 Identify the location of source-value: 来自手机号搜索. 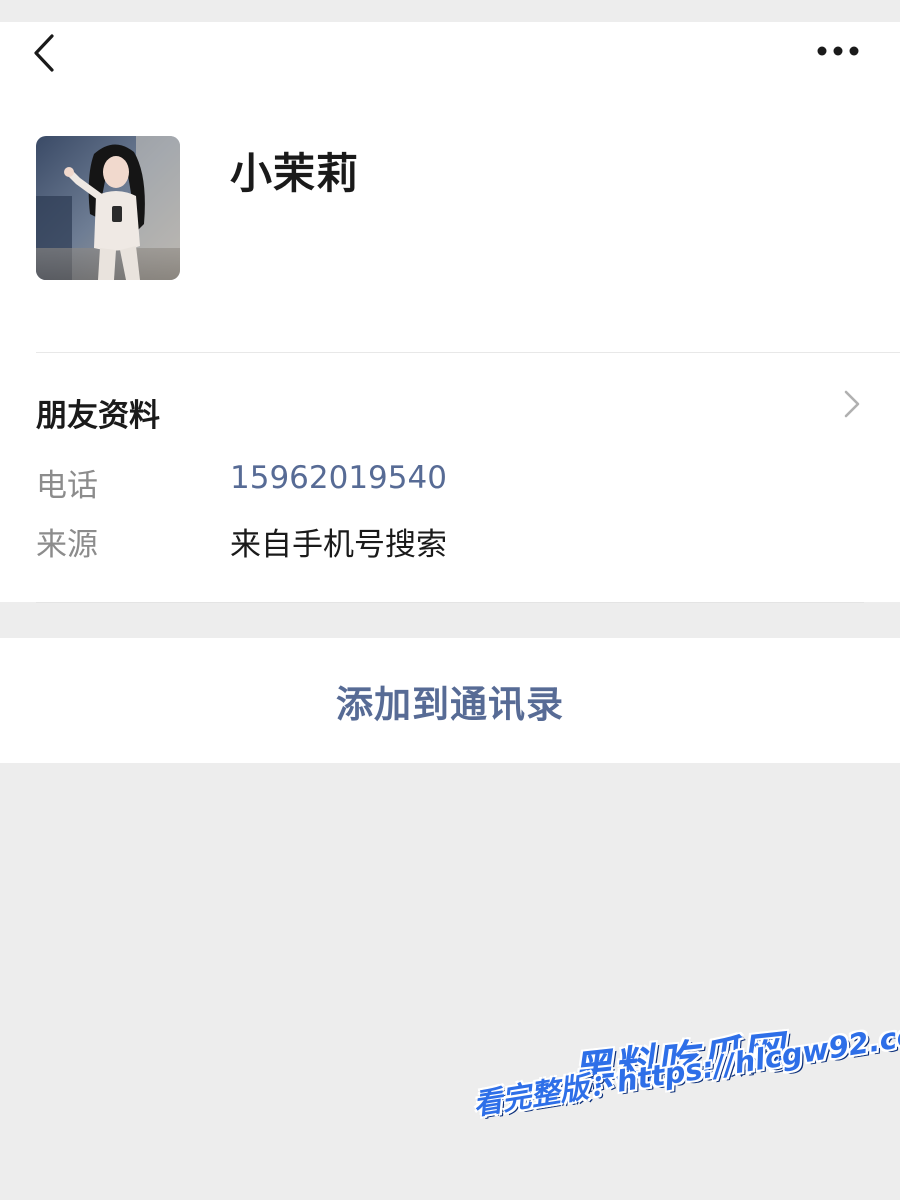
(338, 545).